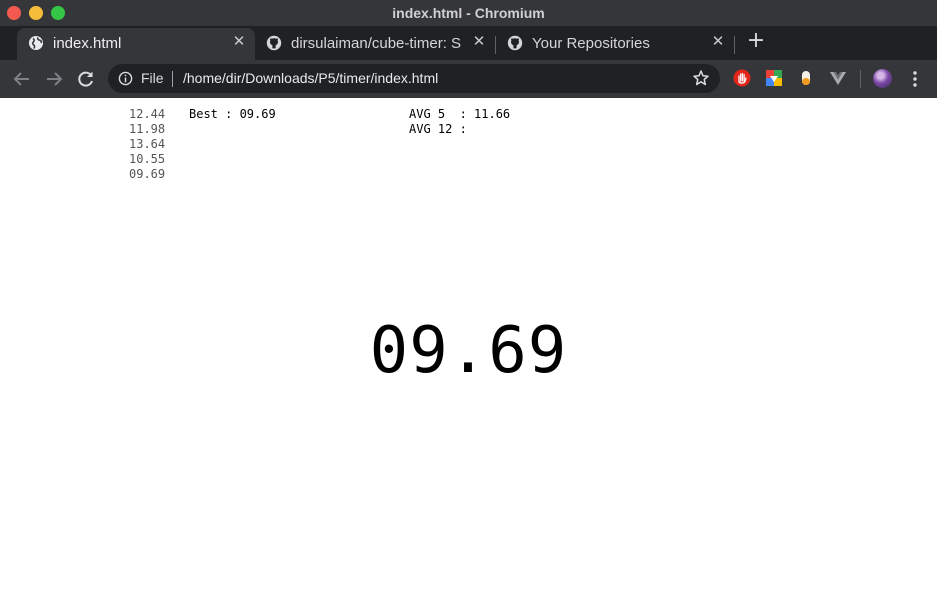 This screenshot has height=615, width=937. What do you see at coordinates (147, 129) in the screenshot?
I see `list-item: 11.98` at bounding box center [147, 129].